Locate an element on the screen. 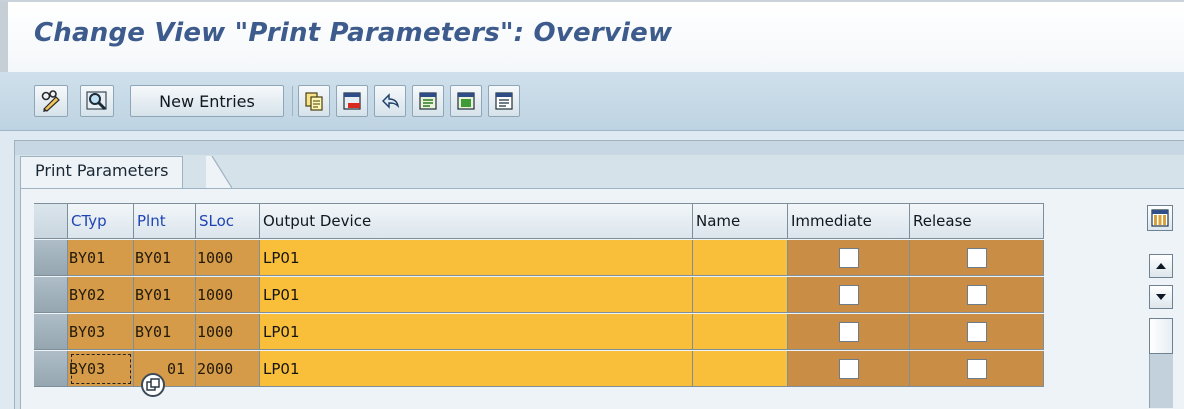  column-header-sloc: SLoc is located at coordinates (228, 221).